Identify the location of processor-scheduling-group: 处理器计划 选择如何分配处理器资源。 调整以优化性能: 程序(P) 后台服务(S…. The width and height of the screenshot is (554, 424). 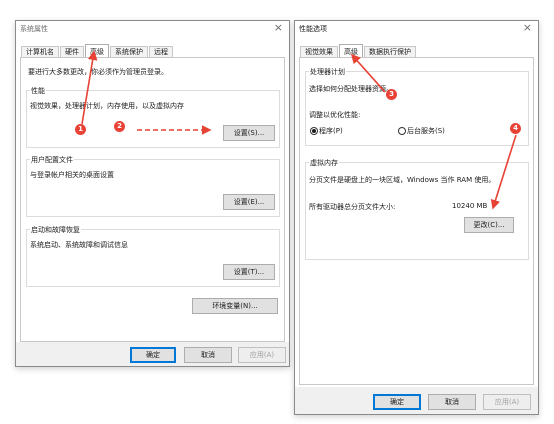
(417, 106).